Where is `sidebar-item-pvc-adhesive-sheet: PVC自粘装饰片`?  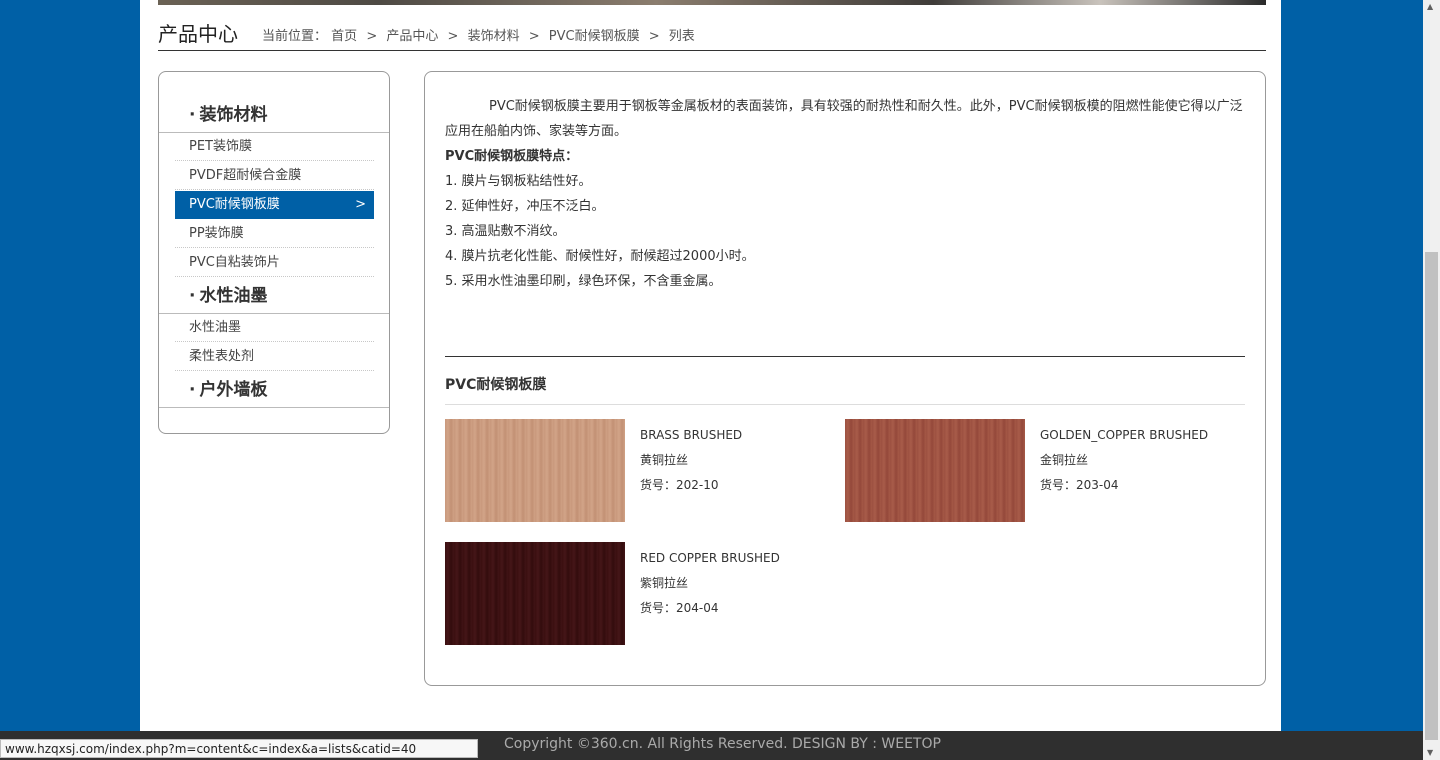
sidebar-item-pvc-adhesive-sheet: PVC自粘装饰片 is located at coordinates (274, 263).